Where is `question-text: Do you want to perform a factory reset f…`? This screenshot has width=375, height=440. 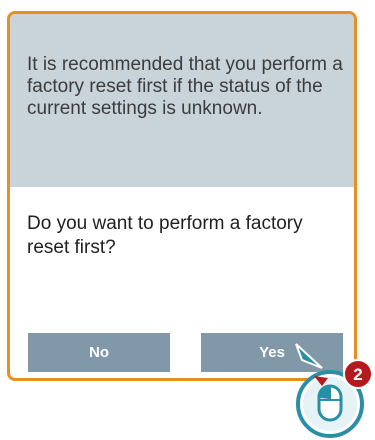
question-text: Do you want to perform a factory reset f… is located at coordinates (165, 235).